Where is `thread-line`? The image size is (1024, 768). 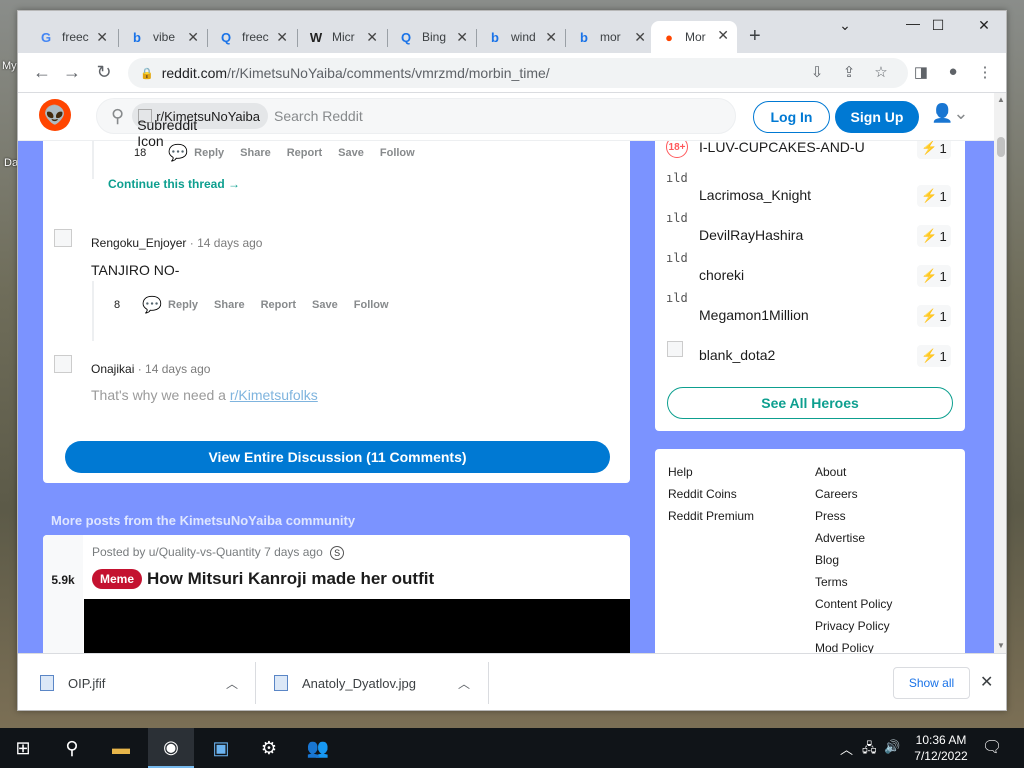
thread-line is located at coordinates (93, 160).